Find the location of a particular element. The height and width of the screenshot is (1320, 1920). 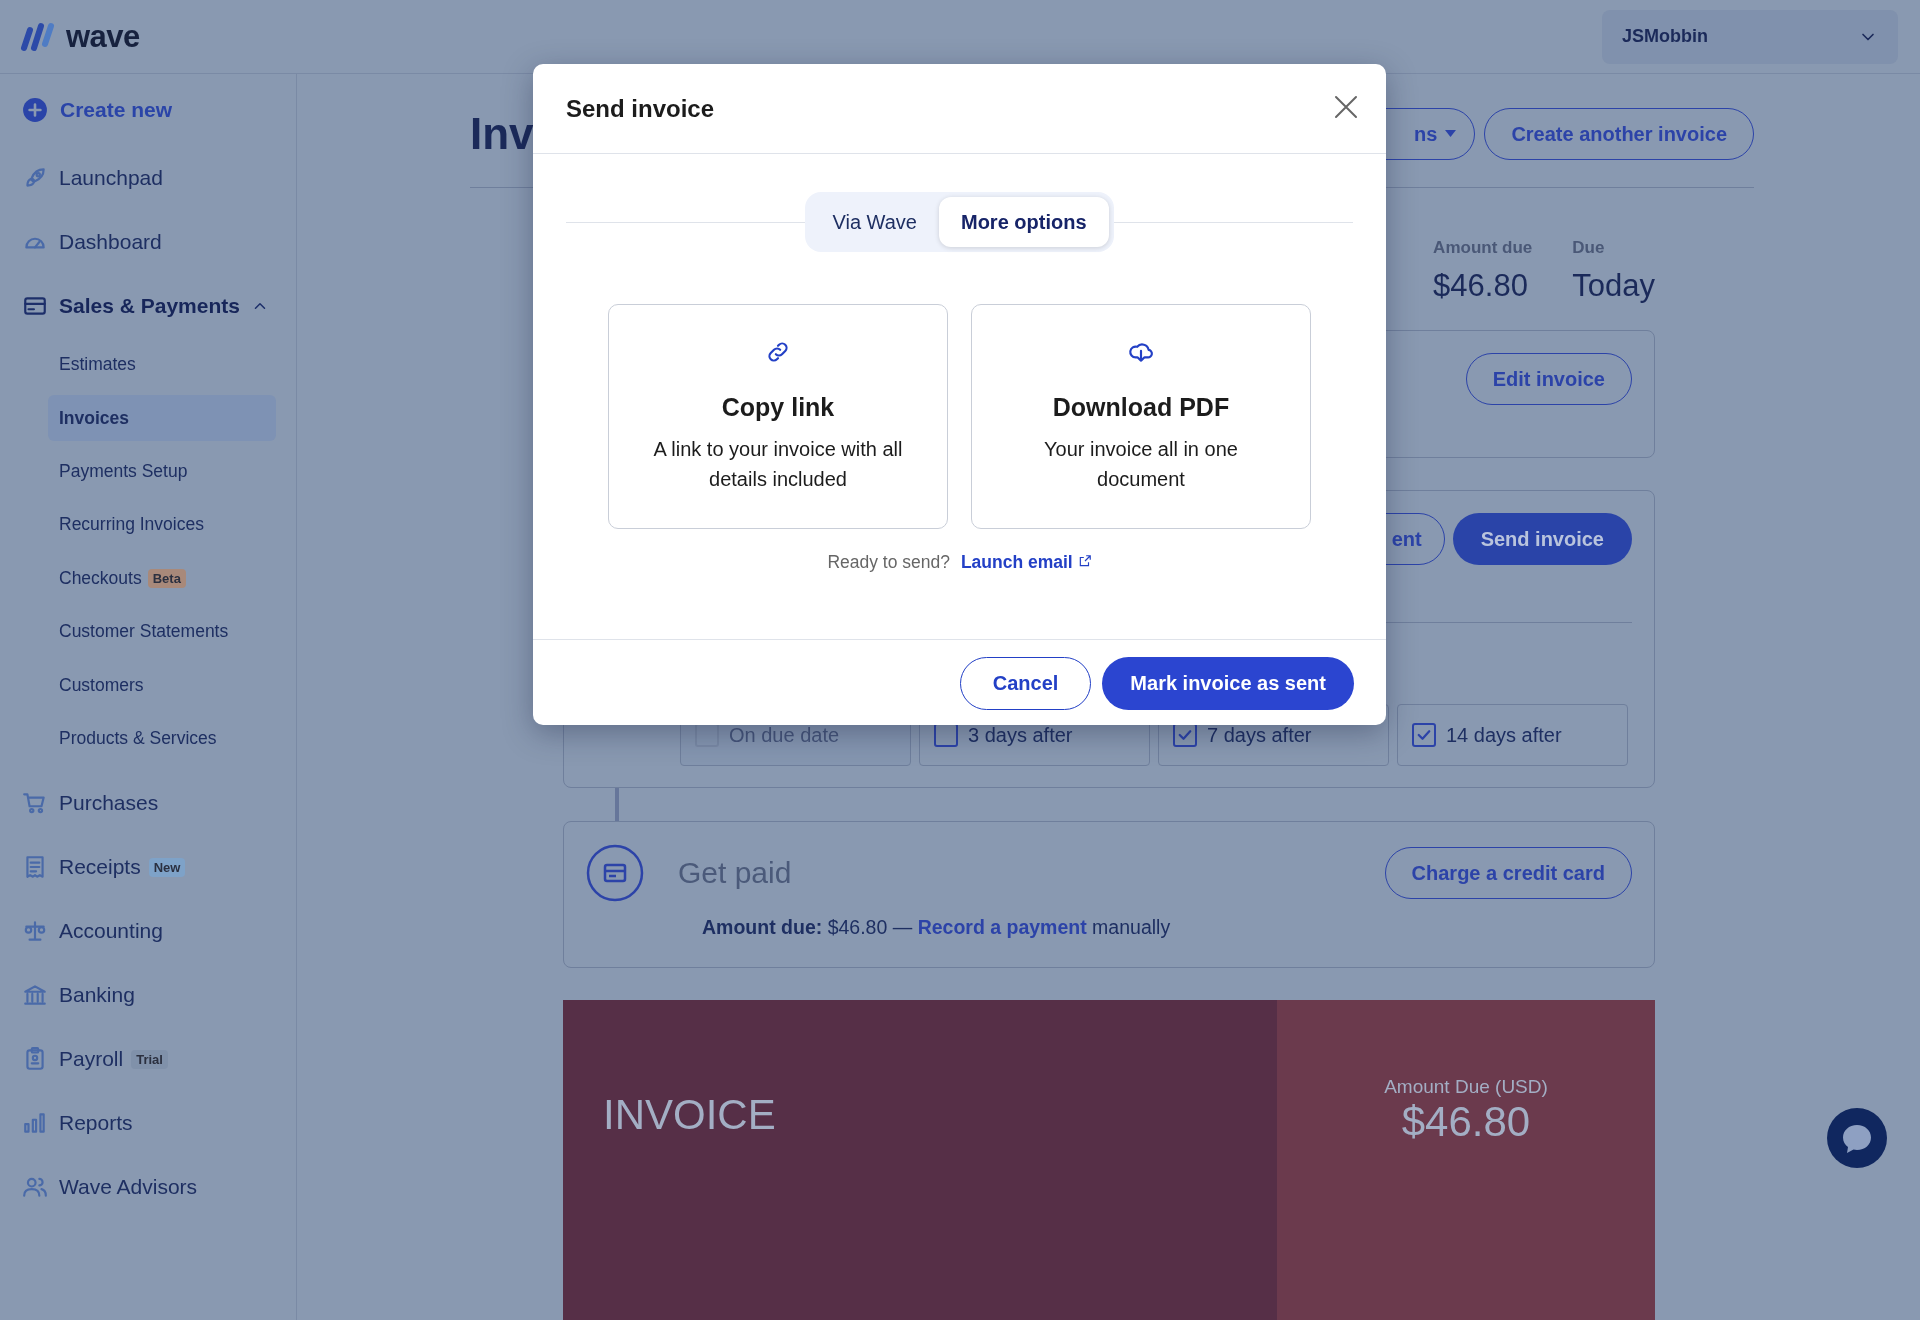

sidebar-subitem: Customer Statements is located at coordinates (162, 631).